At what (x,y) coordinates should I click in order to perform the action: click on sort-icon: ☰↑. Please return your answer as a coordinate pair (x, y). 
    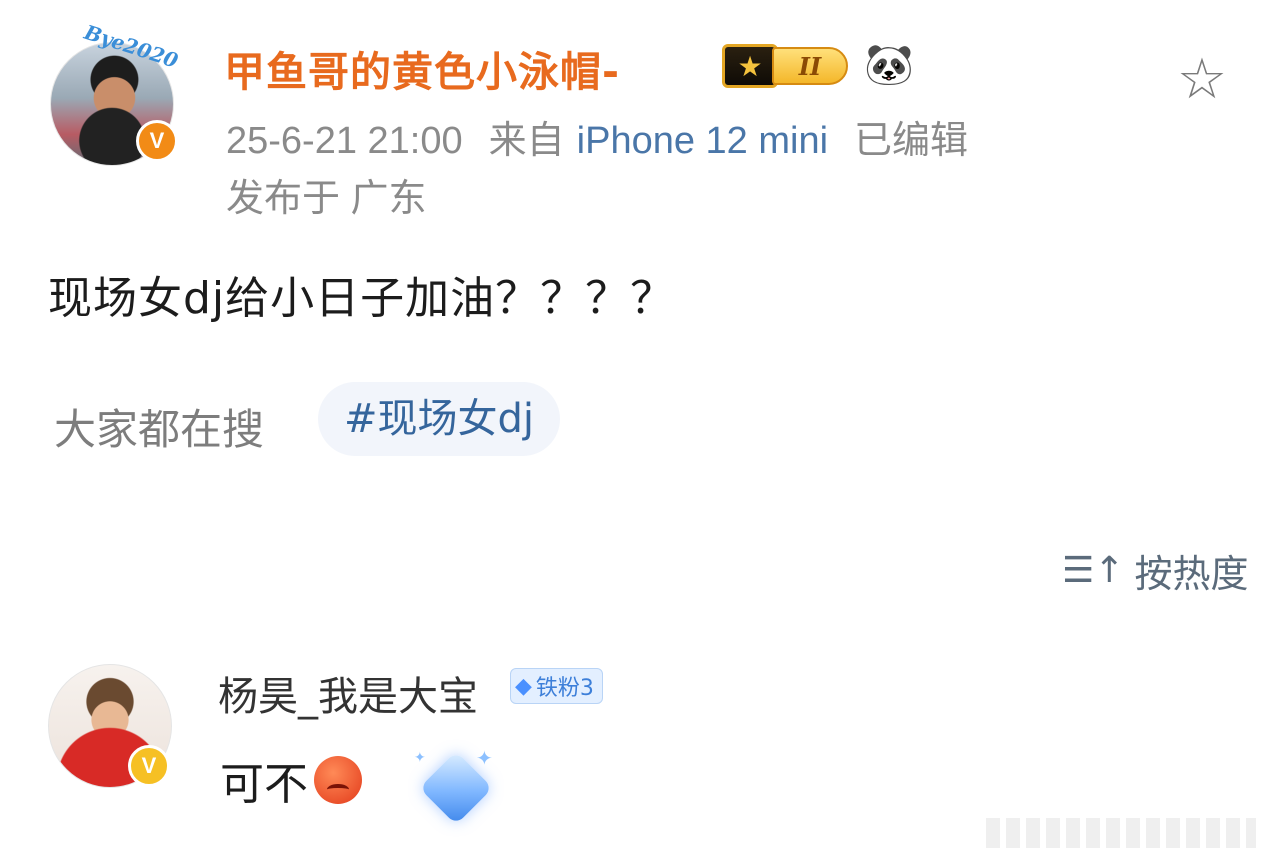
    Looking at the image, I should click on (1093, 570).